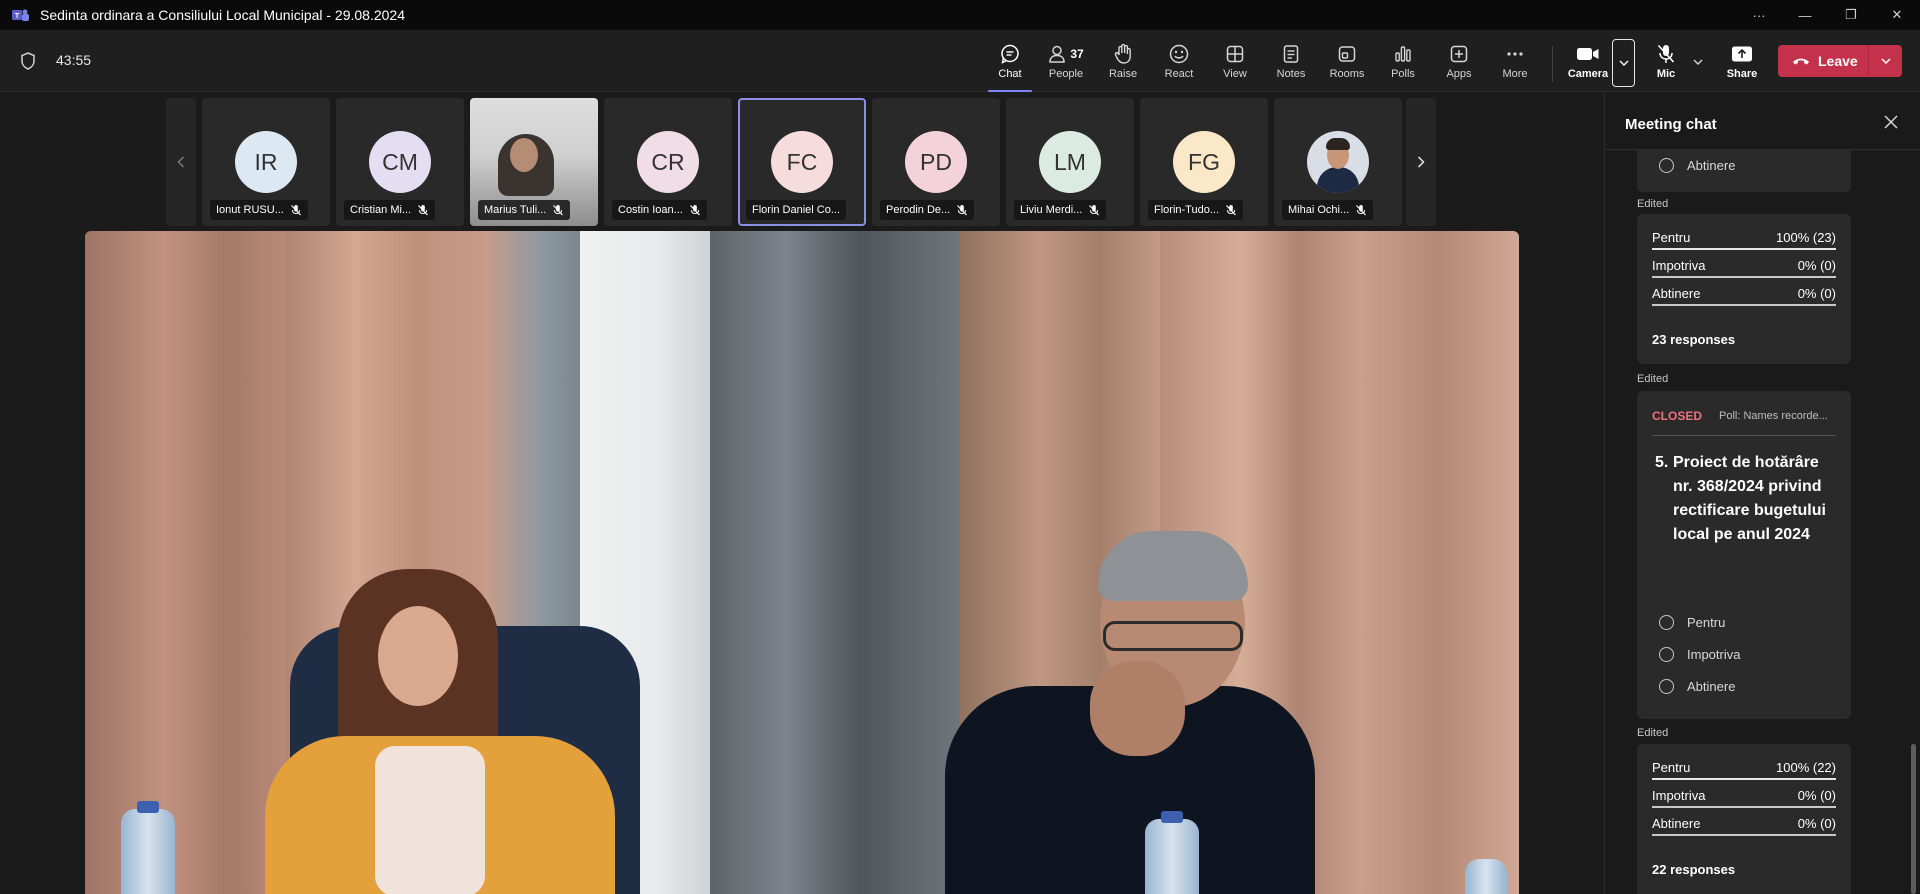 Image resolution: width=1920 pixels, height=894 pixels. What do you see at coordinates (1179, 66) in the screenshot?
I see `react-button: React` at bounding box center [1179, 66].